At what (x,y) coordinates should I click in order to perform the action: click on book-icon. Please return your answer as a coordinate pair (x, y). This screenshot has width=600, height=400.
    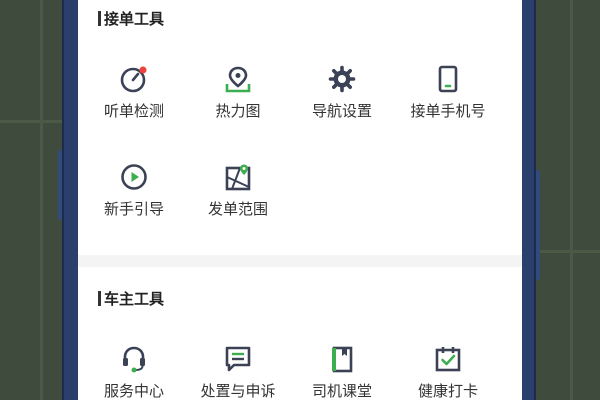
    Looking at the image, I should click on (342, 359).